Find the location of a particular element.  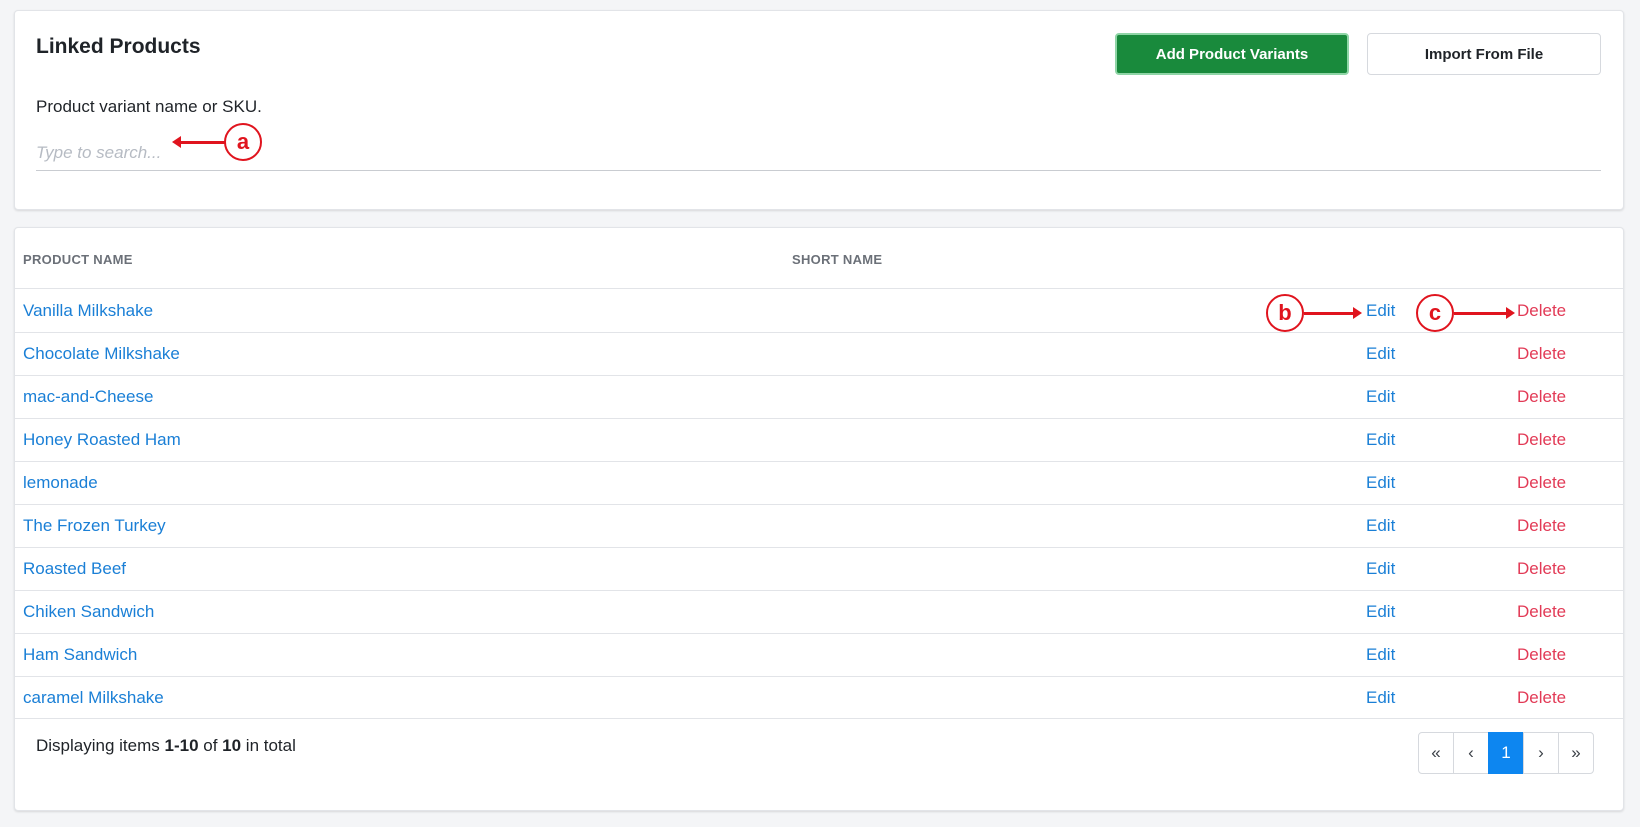

product-name-link: Honey Roasted Ham is located at coordinates (102, 440).